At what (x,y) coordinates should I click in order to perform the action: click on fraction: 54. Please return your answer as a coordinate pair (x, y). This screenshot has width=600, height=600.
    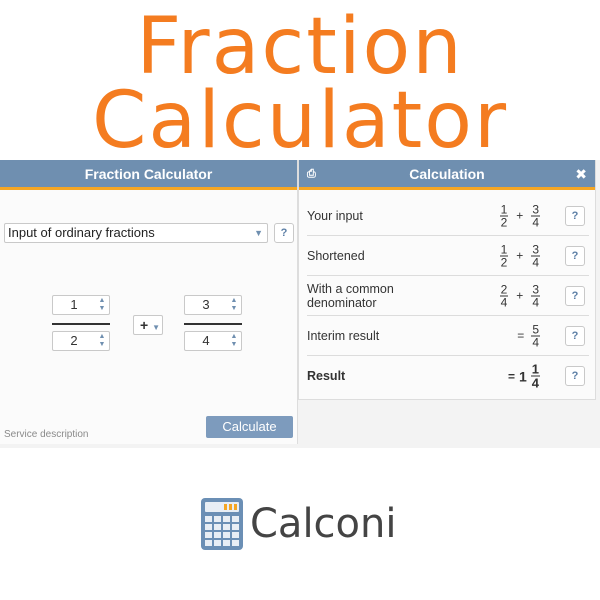
    Looking at the image, I should click on (535, 335).